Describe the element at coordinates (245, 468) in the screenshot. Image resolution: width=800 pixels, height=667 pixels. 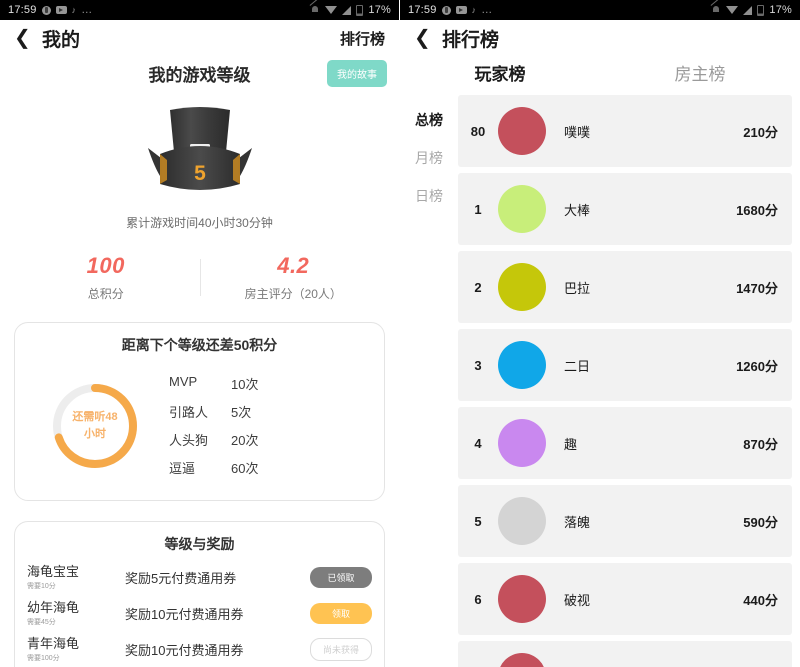
I see `stat-value: 60次` at that location.